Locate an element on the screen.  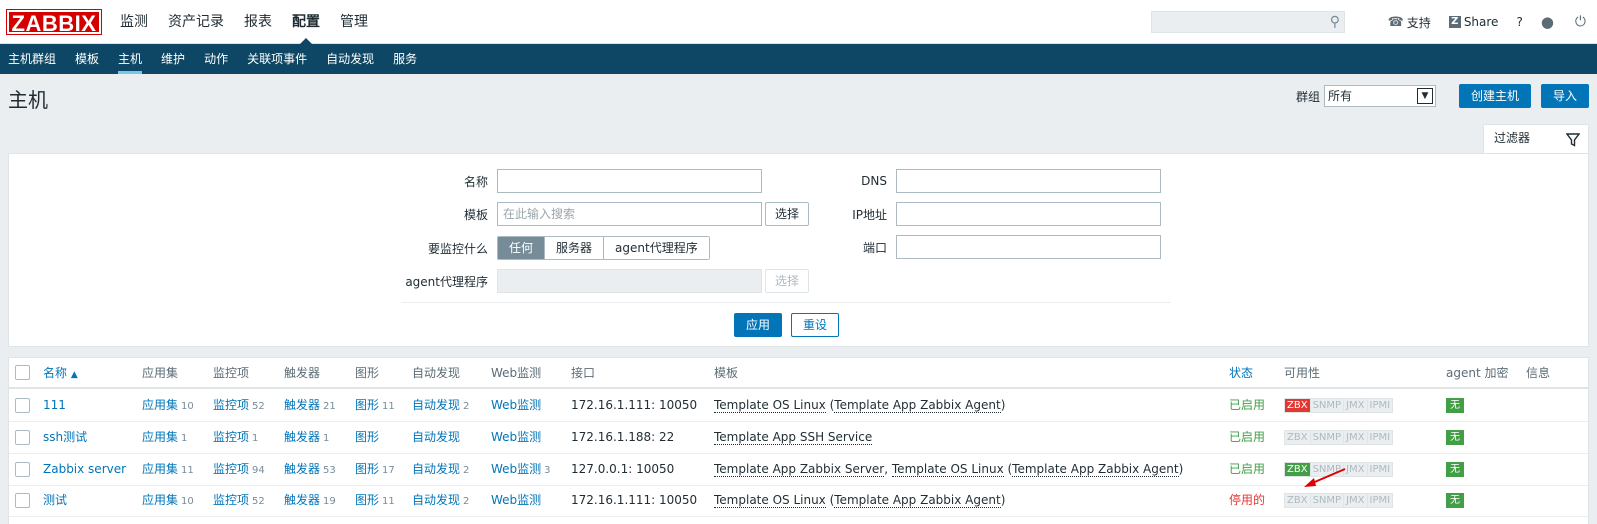
menu-item-reports: 报表 is located at coordinates (258, 22).